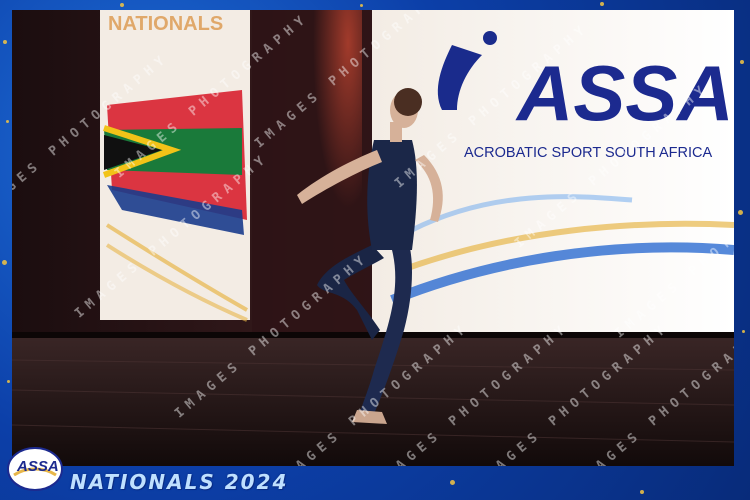  I want to click on assa-logo-text: ASSA, so click(624, 93).